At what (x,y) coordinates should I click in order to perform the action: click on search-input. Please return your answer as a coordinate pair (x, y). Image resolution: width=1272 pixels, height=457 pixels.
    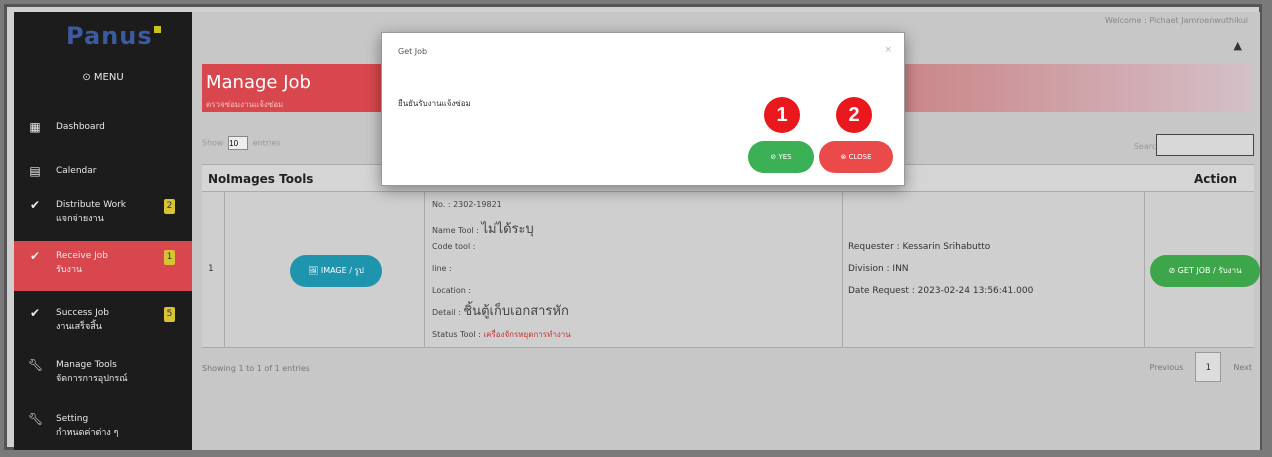
    Looking at the image, I should click on (1205, 145).